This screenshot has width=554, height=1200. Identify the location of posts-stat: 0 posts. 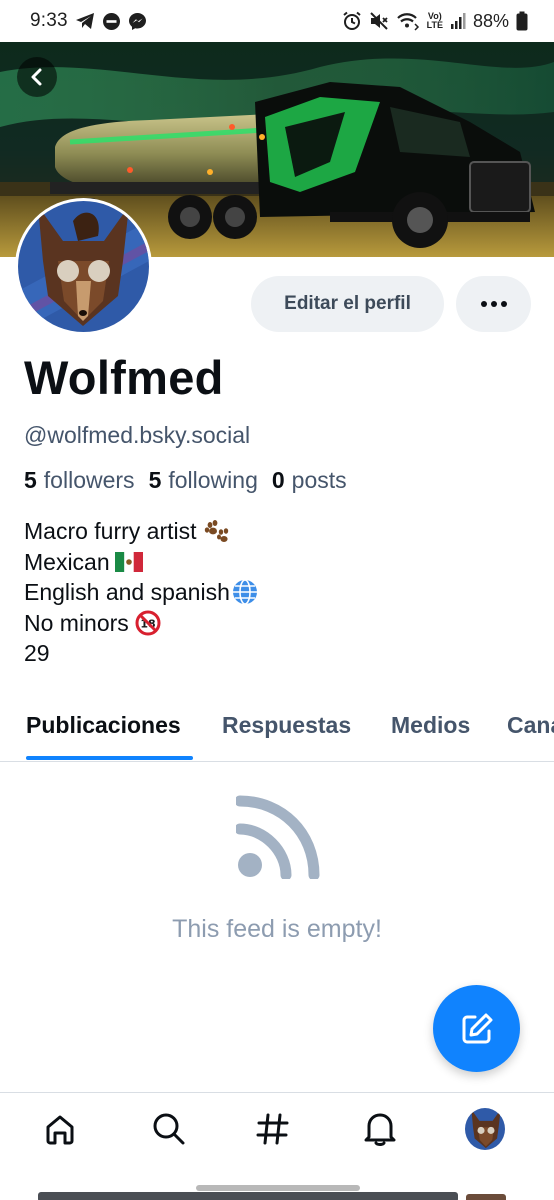
(309, 480).